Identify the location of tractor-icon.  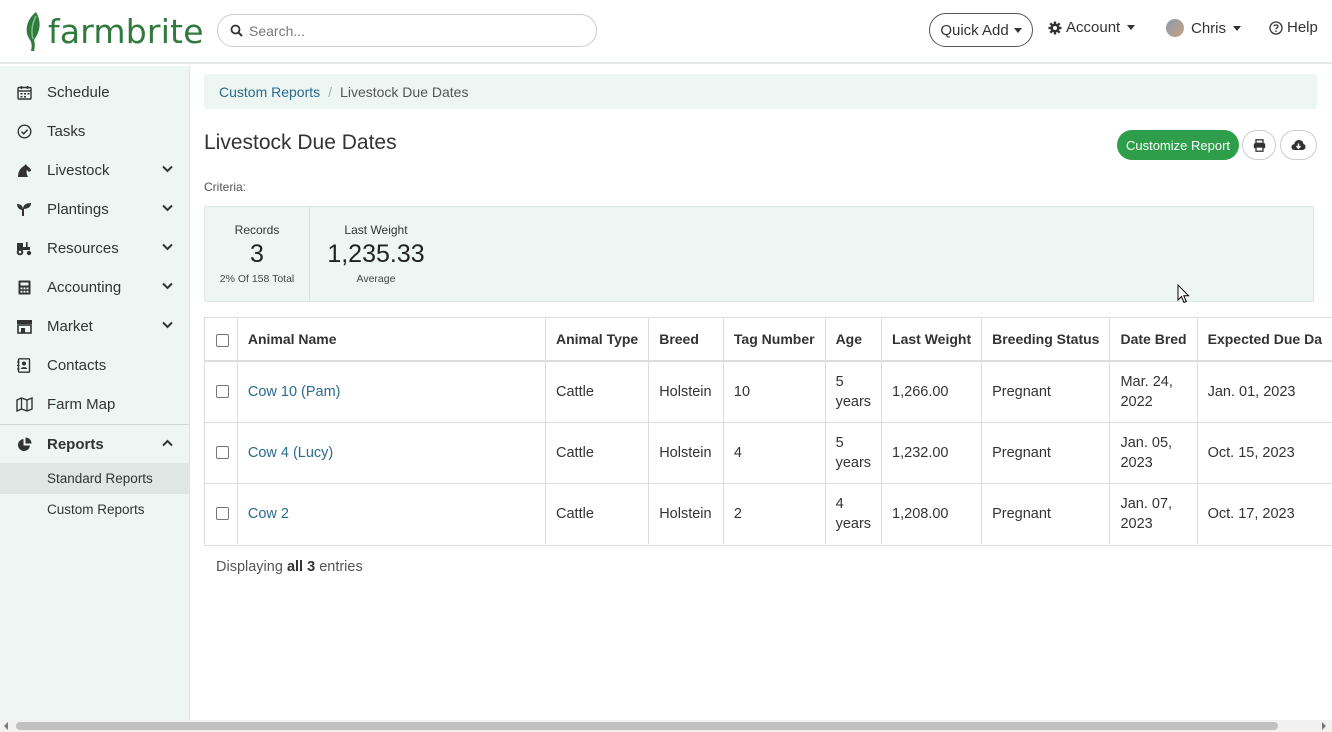
(24, 249).